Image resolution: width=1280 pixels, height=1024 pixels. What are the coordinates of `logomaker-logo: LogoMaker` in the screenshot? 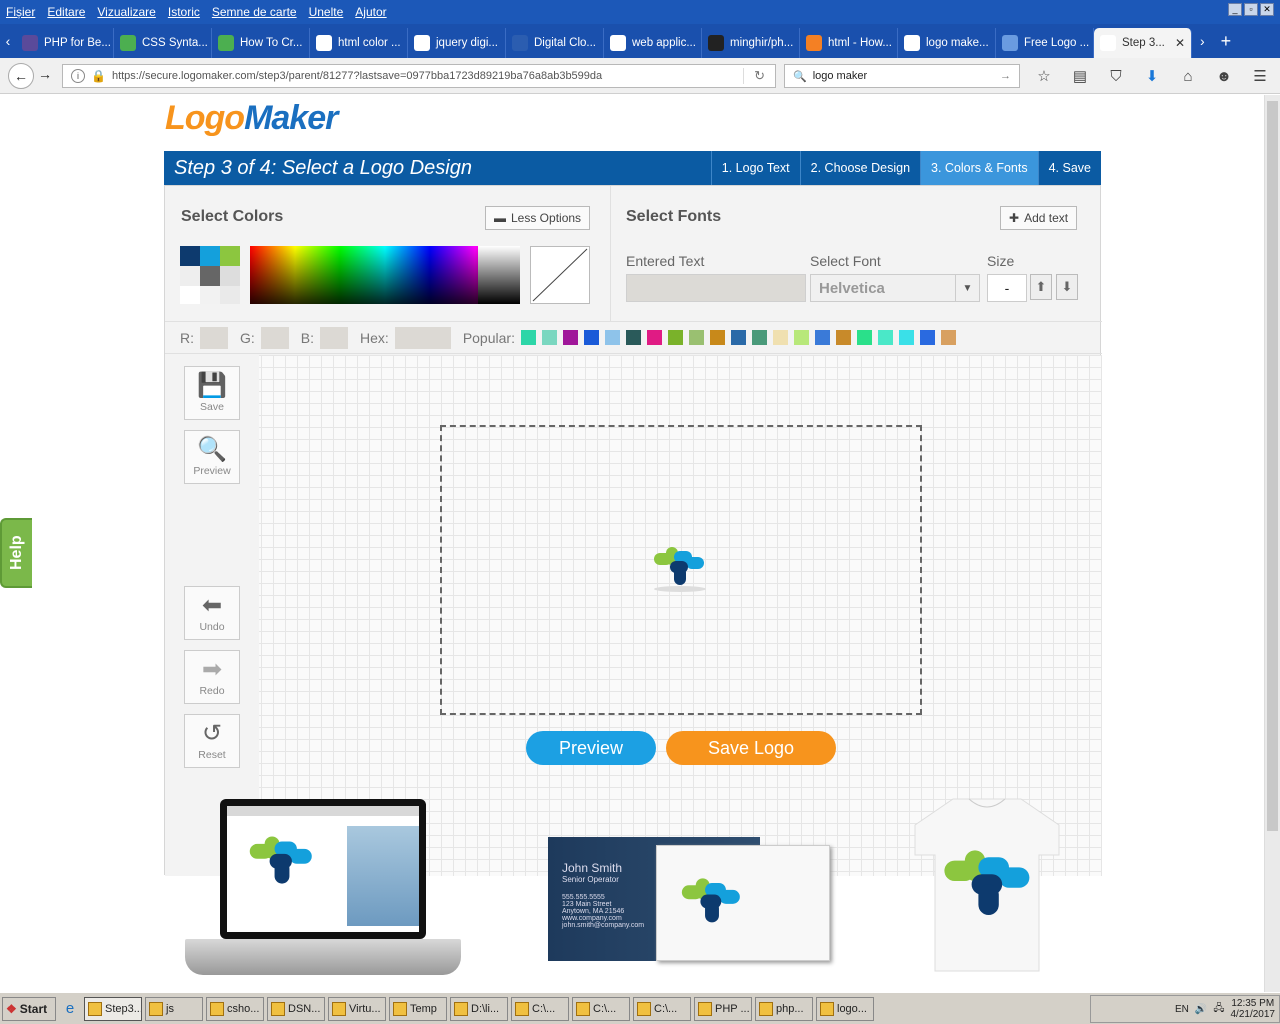 It's located at (251, 118).